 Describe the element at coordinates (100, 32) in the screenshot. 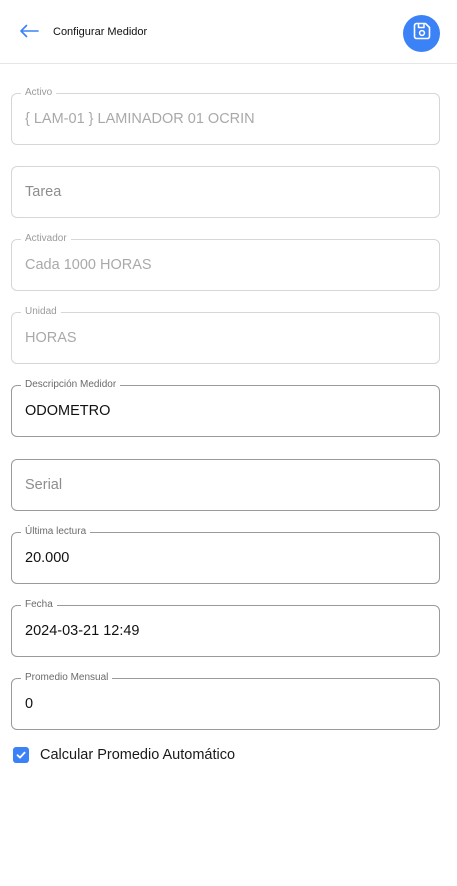

I see `page-title: Configurar Medidor` at that location.